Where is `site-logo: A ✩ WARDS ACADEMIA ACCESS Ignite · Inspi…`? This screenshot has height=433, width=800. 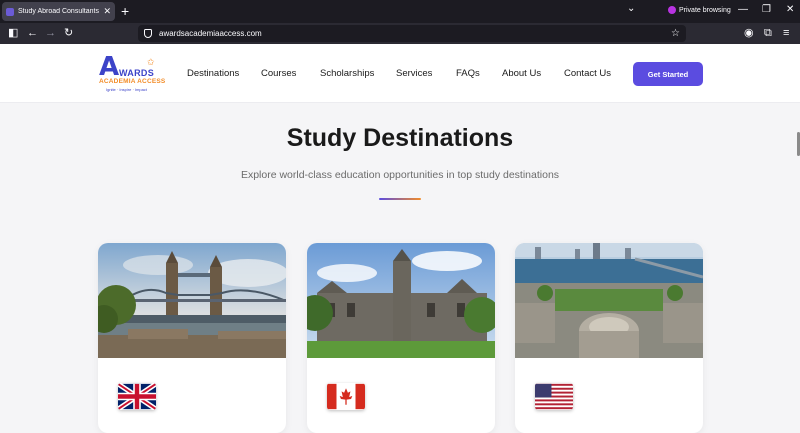
site-logo: A ✩ WARDS ACADEMIA ACCESS Ignite · Inspi… is located at coordinates (131, 74).